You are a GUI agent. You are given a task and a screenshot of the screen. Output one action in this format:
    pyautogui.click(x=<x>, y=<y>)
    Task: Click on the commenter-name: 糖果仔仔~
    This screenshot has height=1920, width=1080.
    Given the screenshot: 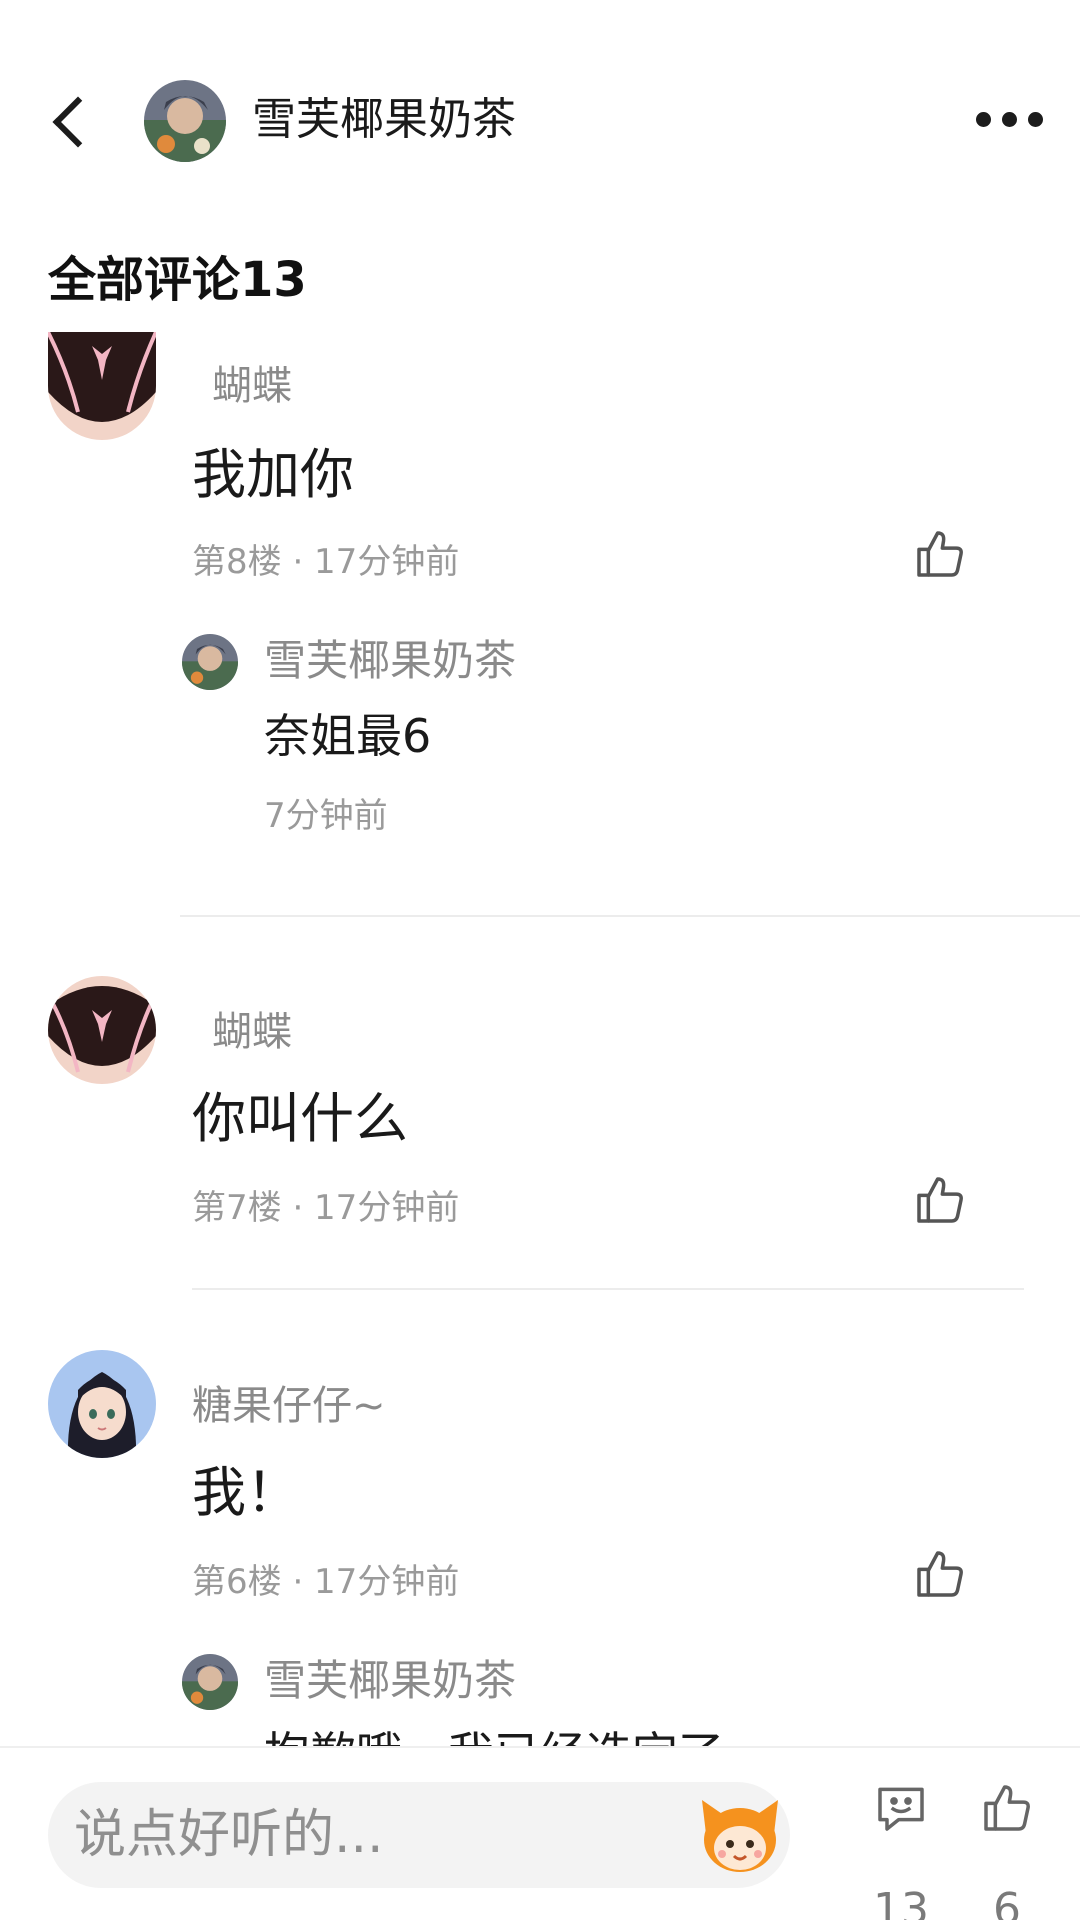 What is the action you would take?
    pyautogui.click(x=289, y=1406)
    